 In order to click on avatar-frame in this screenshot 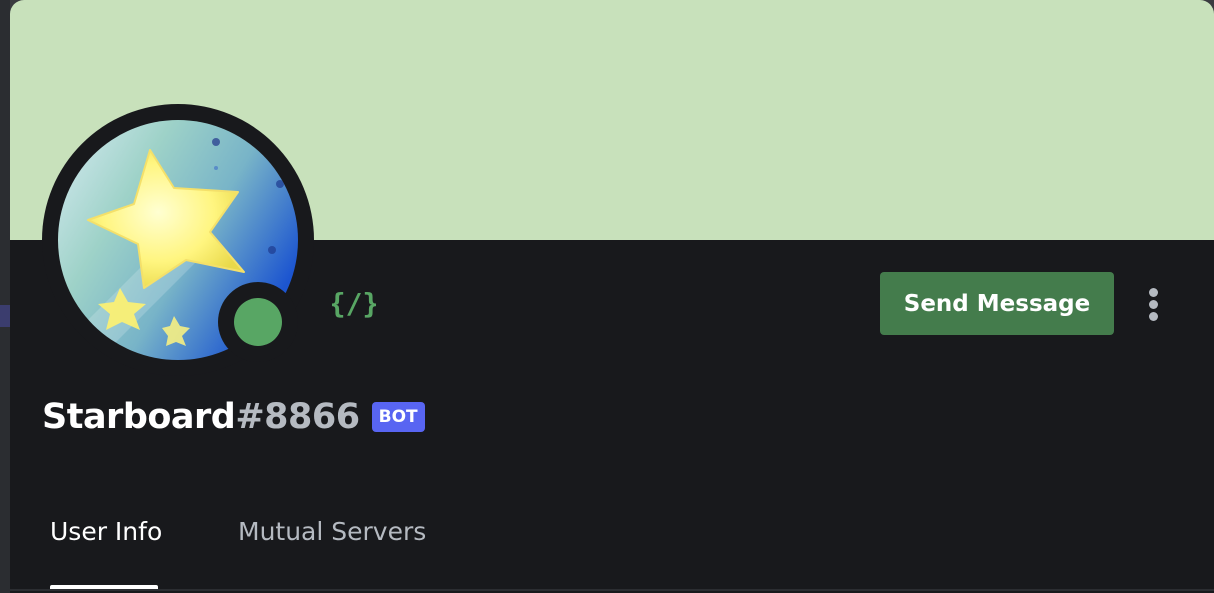, I will do `click(178, 240)`.